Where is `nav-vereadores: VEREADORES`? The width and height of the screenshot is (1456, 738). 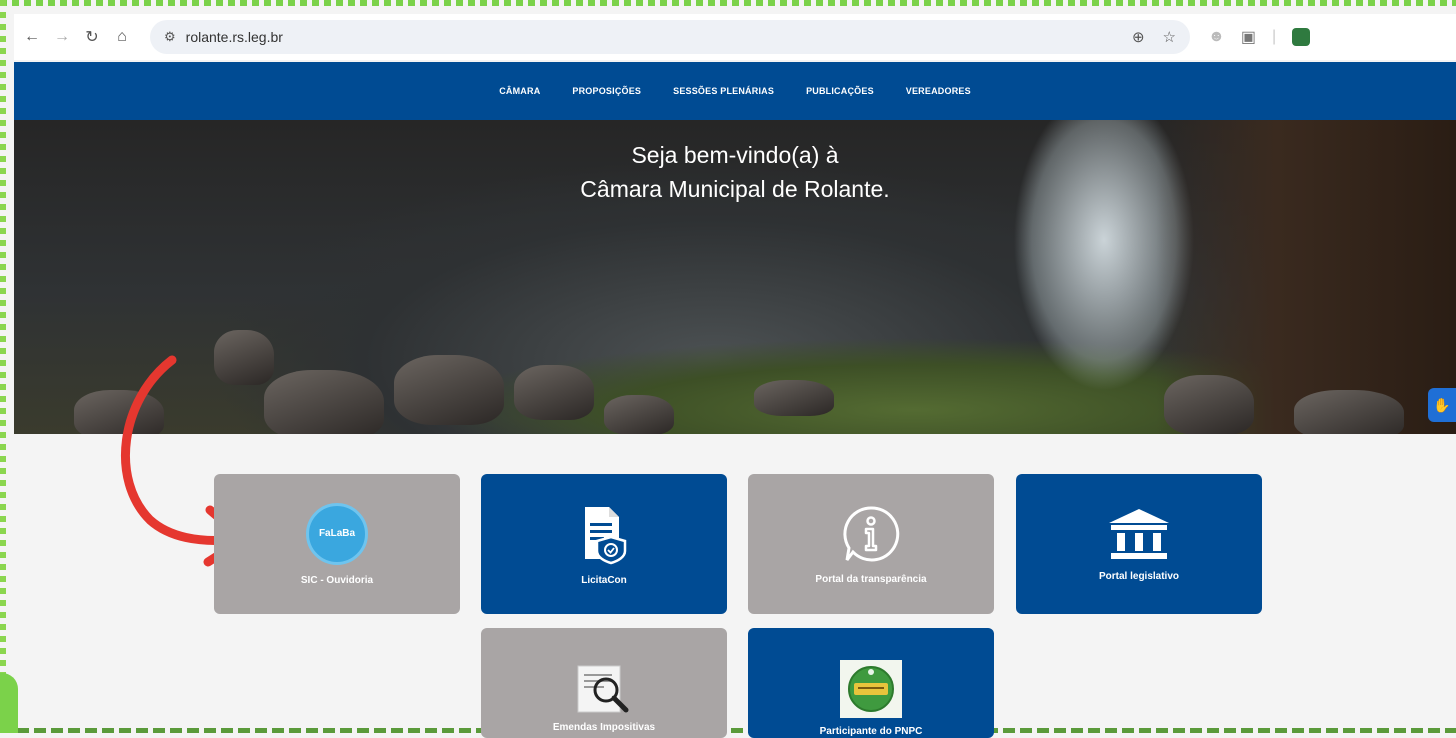 nav-vereadores: VEREADORES is located at coordinates (938, 91).